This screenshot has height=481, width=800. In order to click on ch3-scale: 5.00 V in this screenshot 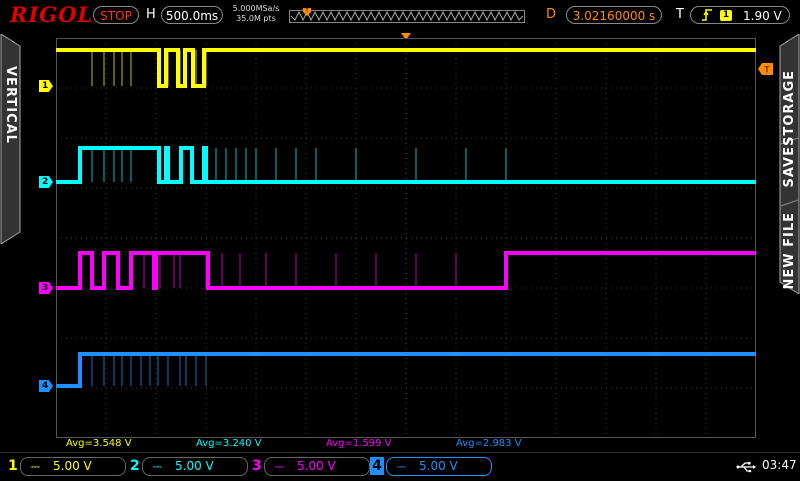, I will do `click(316, 466)`.